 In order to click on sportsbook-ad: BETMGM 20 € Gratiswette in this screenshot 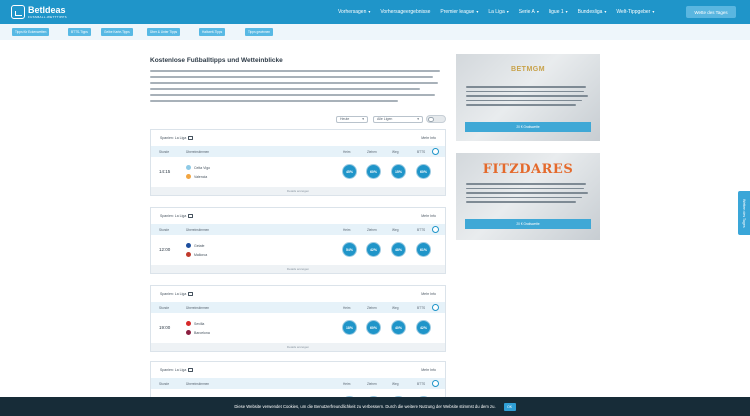, I will do `click(528, 97)`.